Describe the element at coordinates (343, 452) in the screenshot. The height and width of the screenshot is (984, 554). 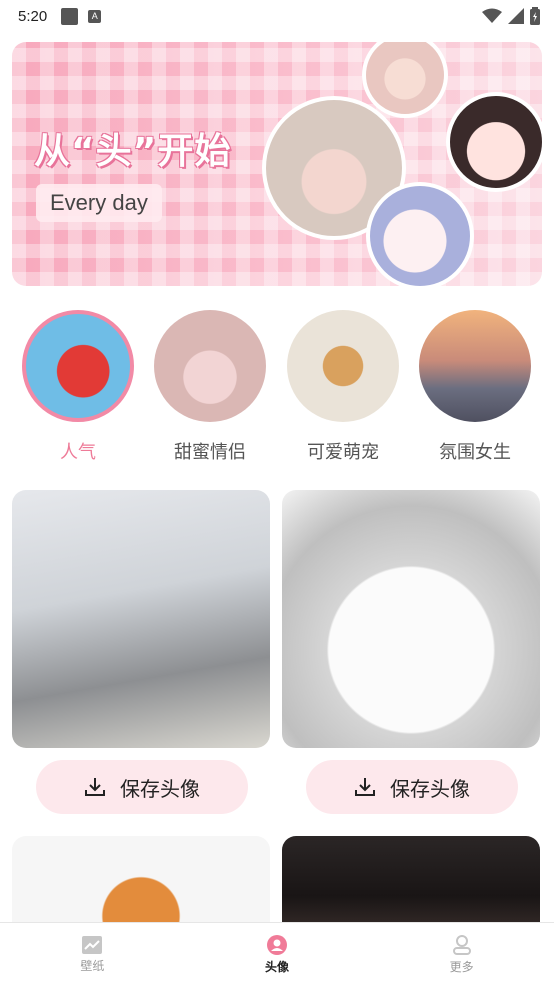
I see `category-label: 可爱萌宠` at that location.